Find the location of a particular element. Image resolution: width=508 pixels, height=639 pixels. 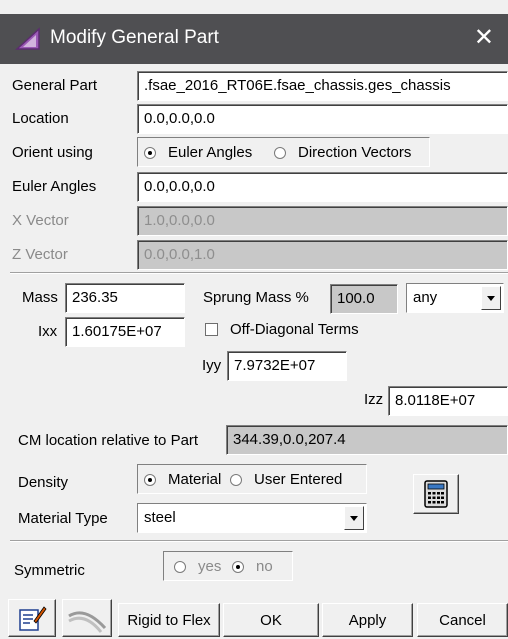

apply-button: Apply is located at coordinates (367, 620).